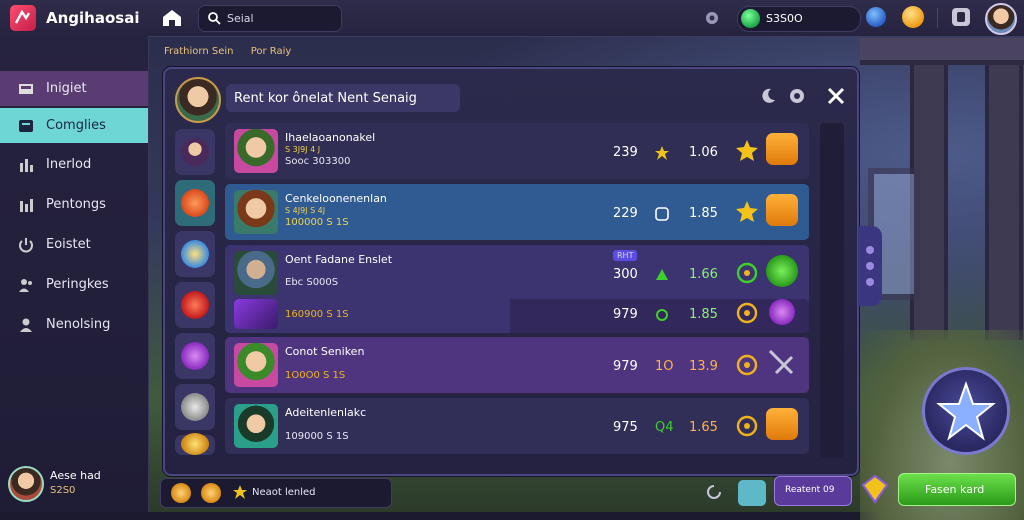 Image resolution: width=1024 pixels, height=520 pixels. I want to click on score-value: 975, so click(625, 427).